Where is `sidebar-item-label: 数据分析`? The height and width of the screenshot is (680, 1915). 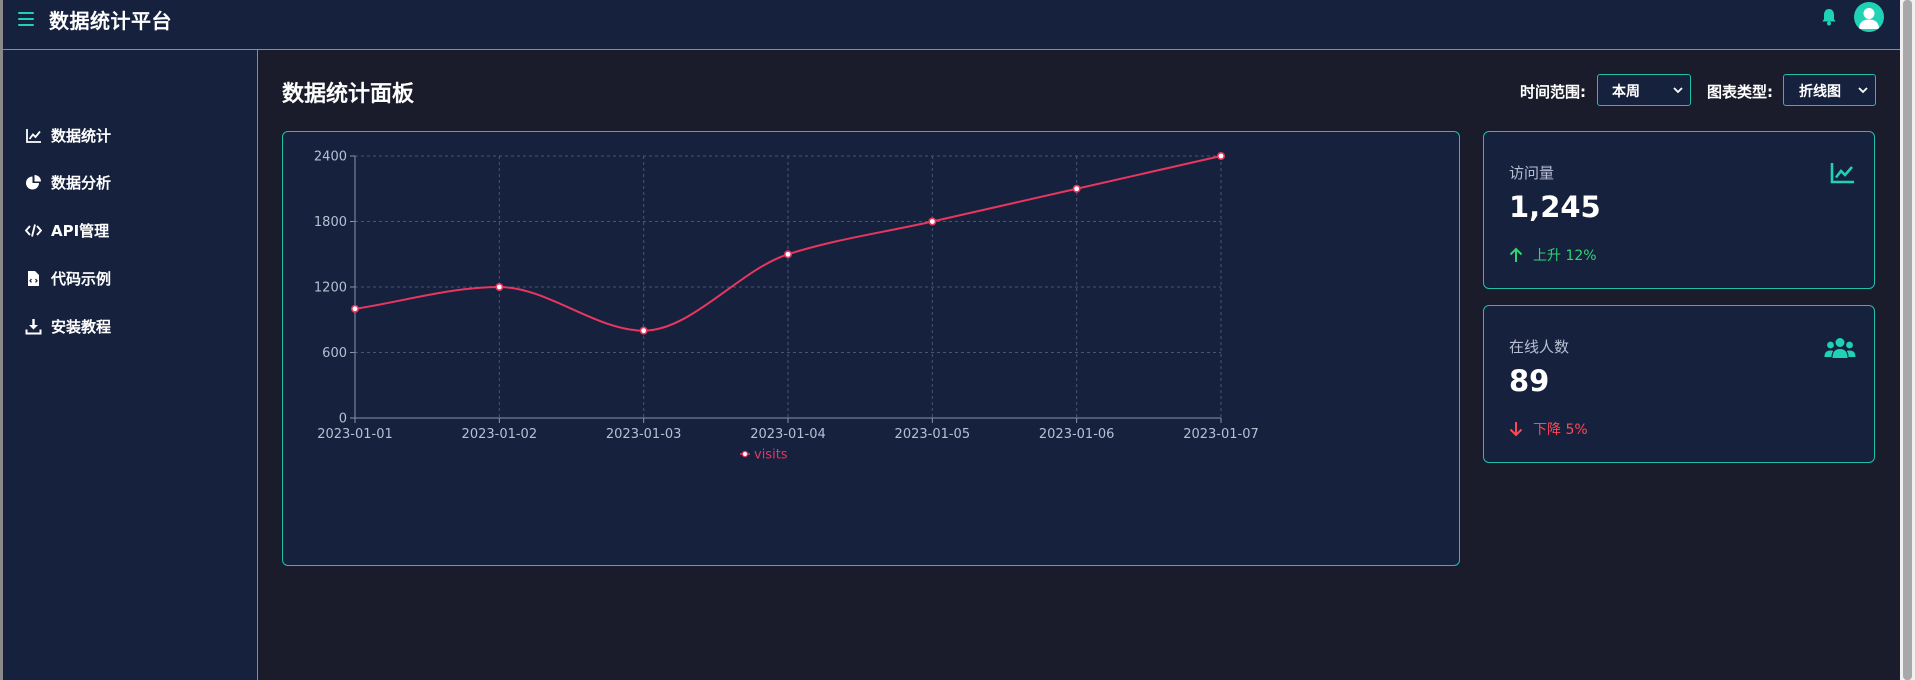
sidebar-item-label: 数据分析 is located at coordinates (81, 182).